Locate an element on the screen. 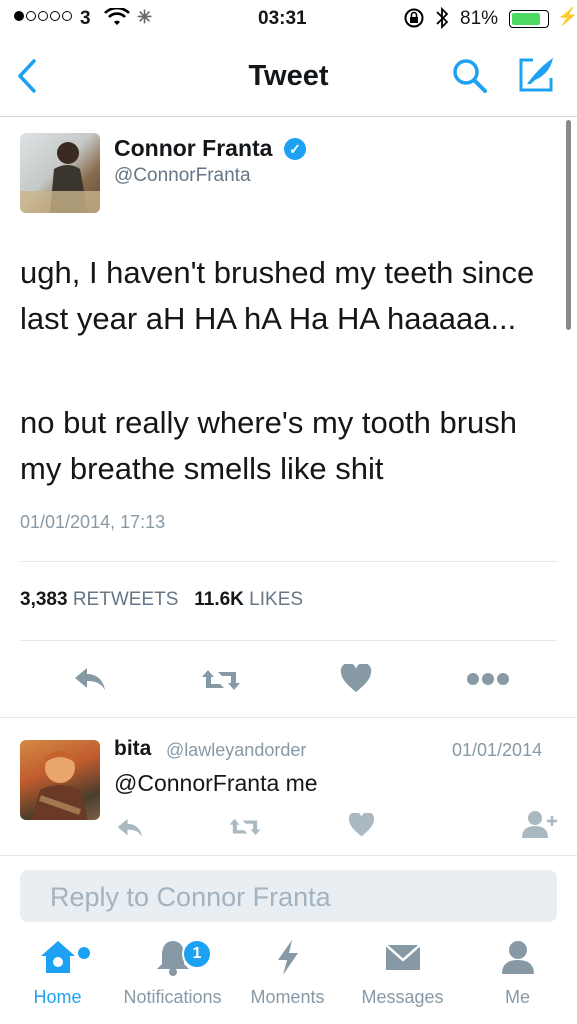 Image resolution: width=577 pixels, height=1024 pixels. reply-text: @ConnorFranta me is located at coordinates (216, 783).